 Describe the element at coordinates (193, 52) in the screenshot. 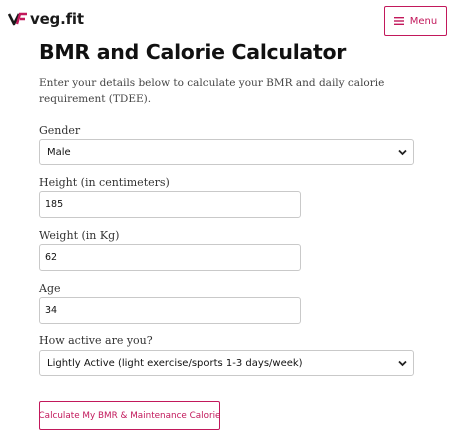

I see `page-title: BMR and Calorie Calculator` at that location.